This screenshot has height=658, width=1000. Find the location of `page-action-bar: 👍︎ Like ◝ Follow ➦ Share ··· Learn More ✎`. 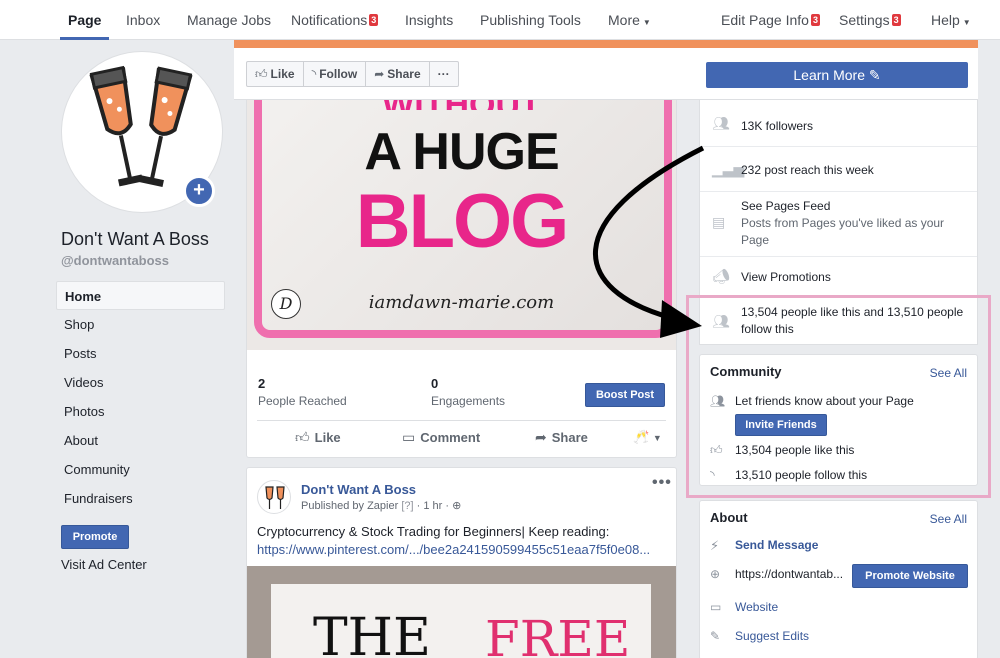

page-action-bar: 👍︎ Like ◝ Follow ➦ Share ··· Learn More ✎ is located at coordinates (606, 74).